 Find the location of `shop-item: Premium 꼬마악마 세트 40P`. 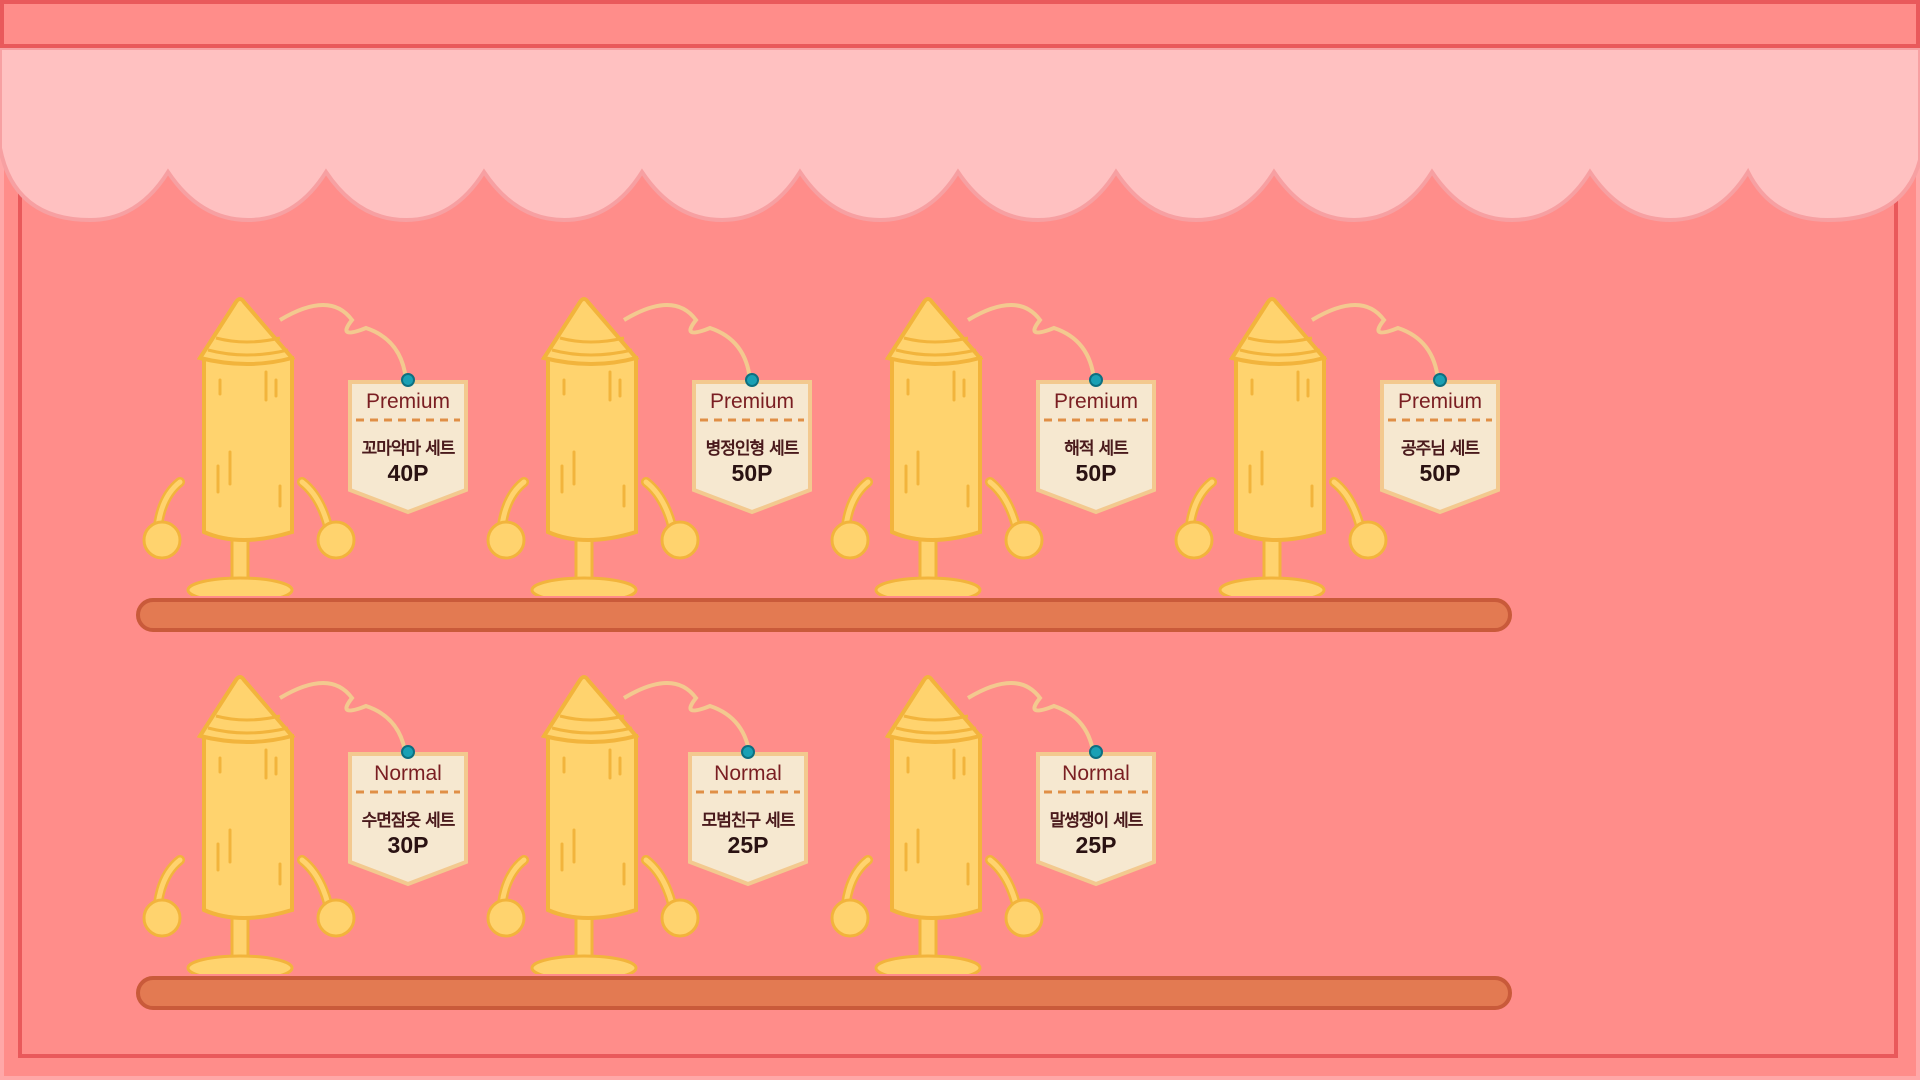

shop-item: Premium 꼬마악마 세트 40P is located at coordinates (304, 446).